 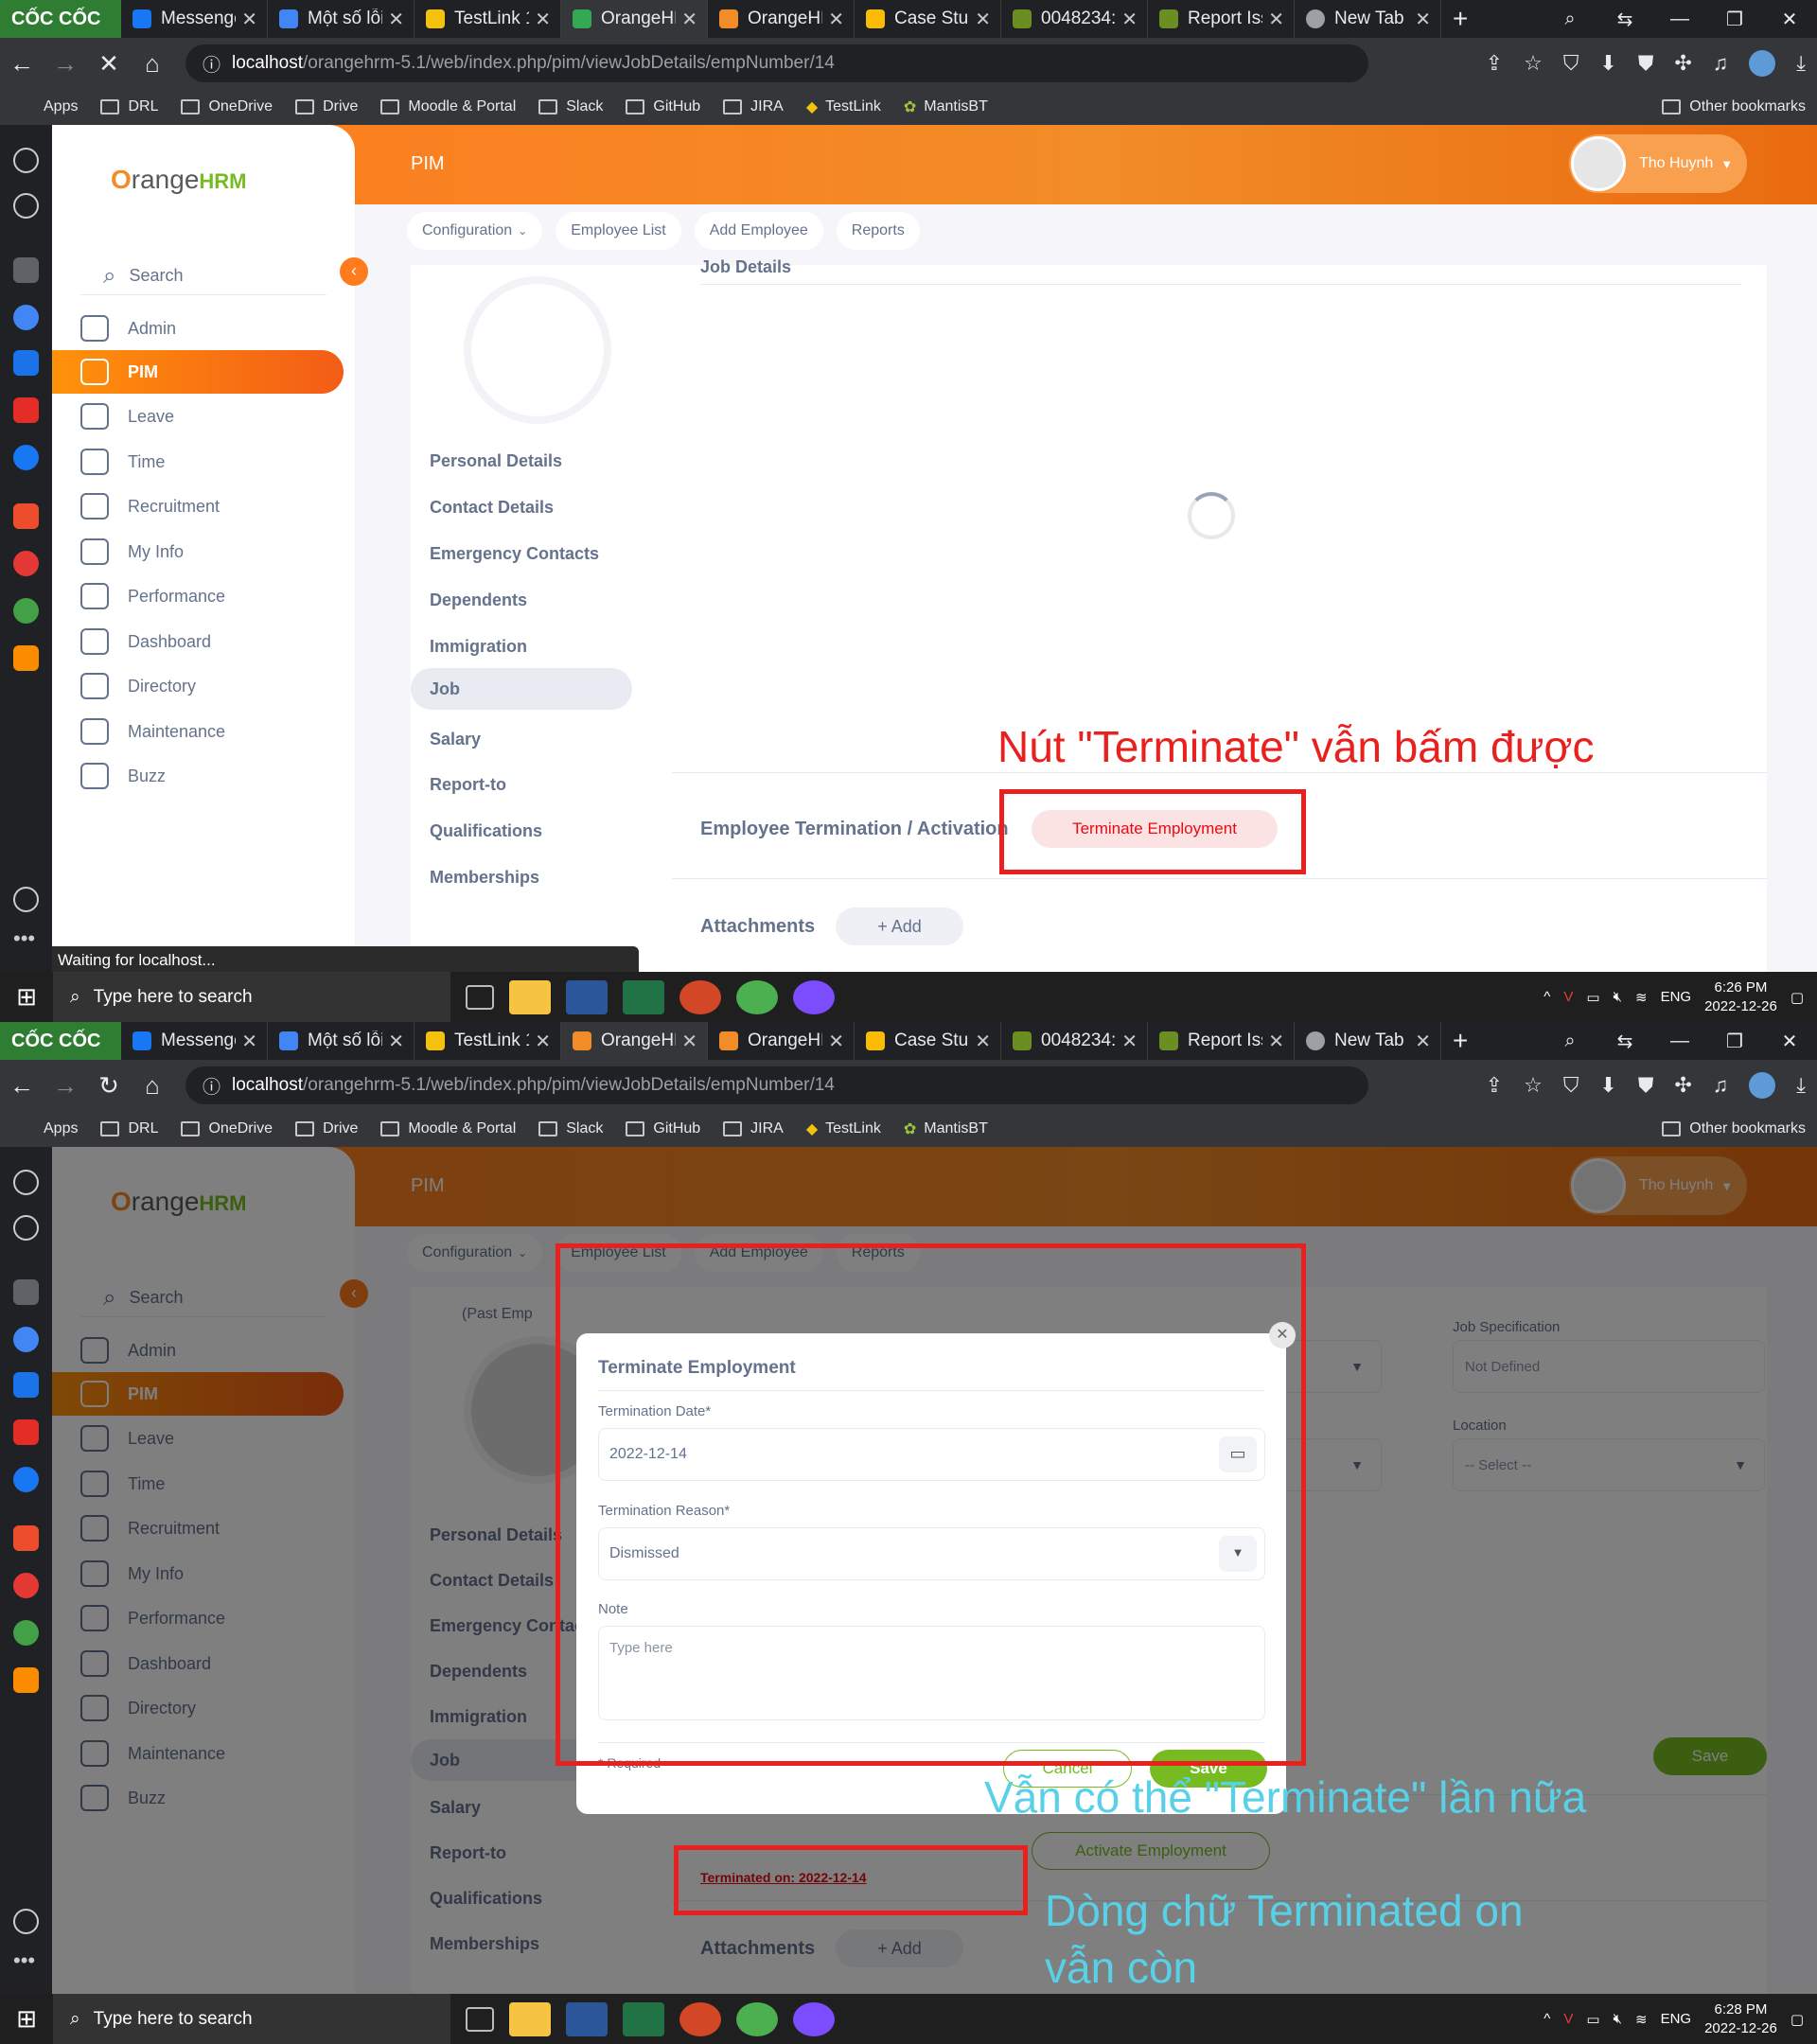 I want to click on game-icon, so click(x=26, y=611).